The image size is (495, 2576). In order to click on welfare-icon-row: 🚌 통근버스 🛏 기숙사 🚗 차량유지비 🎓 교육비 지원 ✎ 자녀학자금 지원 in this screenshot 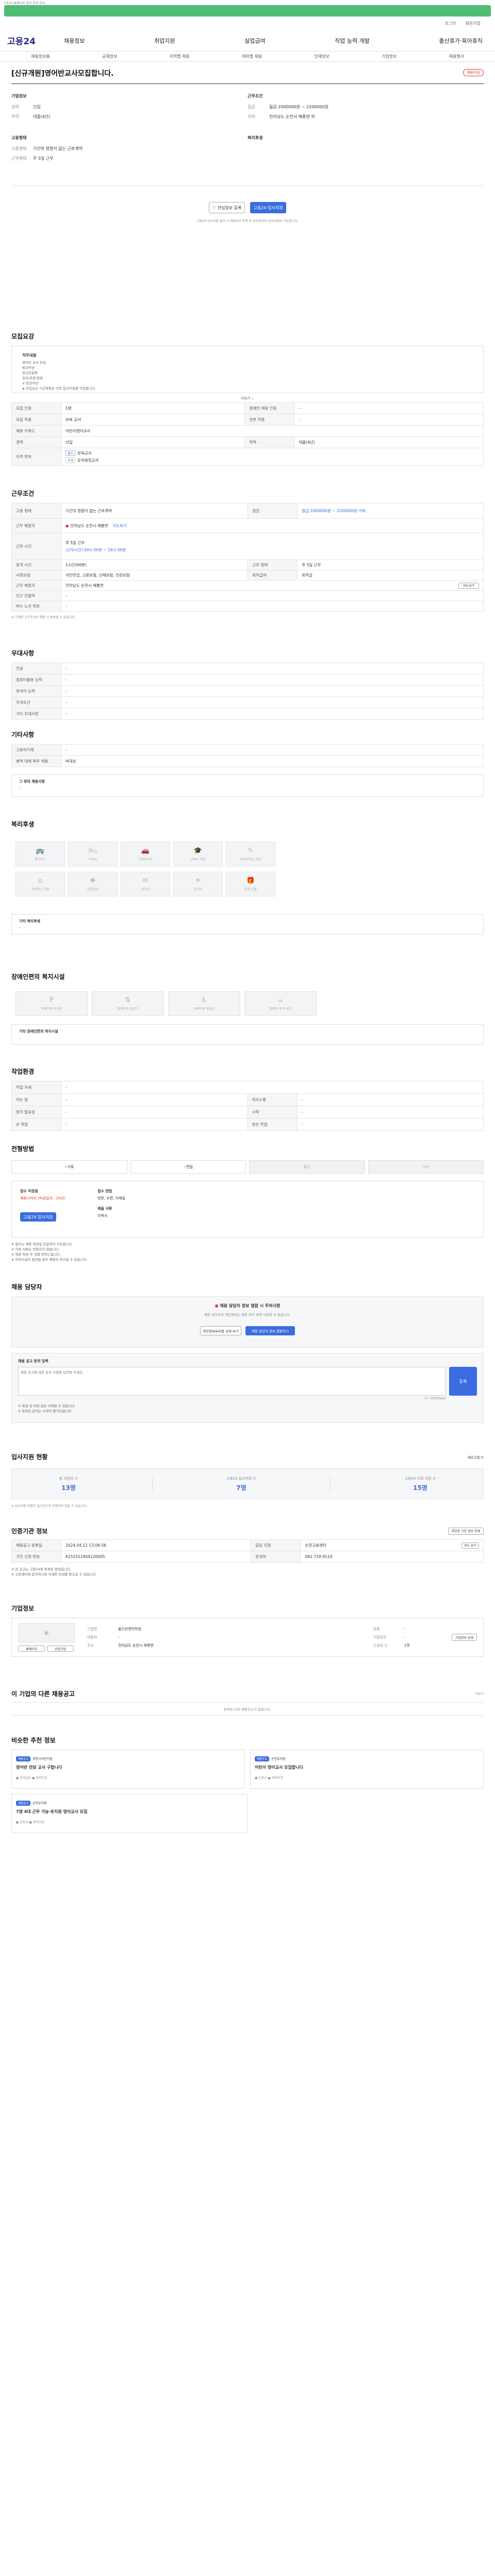, I will do `click(247, 854)`.